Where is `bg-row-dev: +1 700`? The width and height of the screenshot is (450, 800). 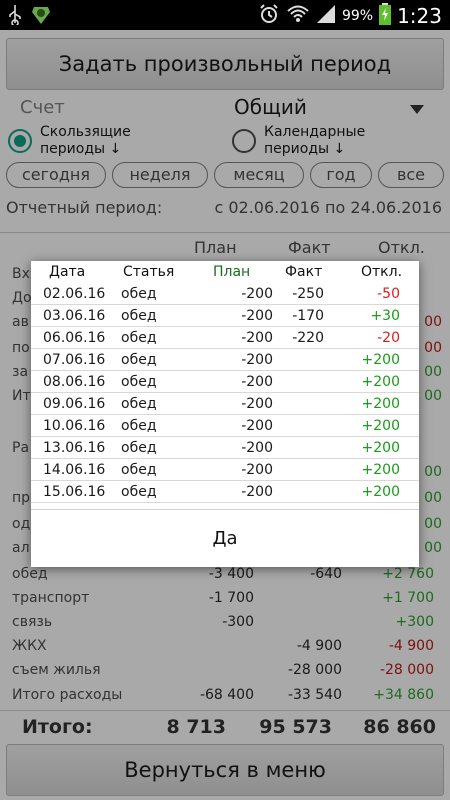 bg-row-dev: +1 700 is located at coordinates (408, 598).